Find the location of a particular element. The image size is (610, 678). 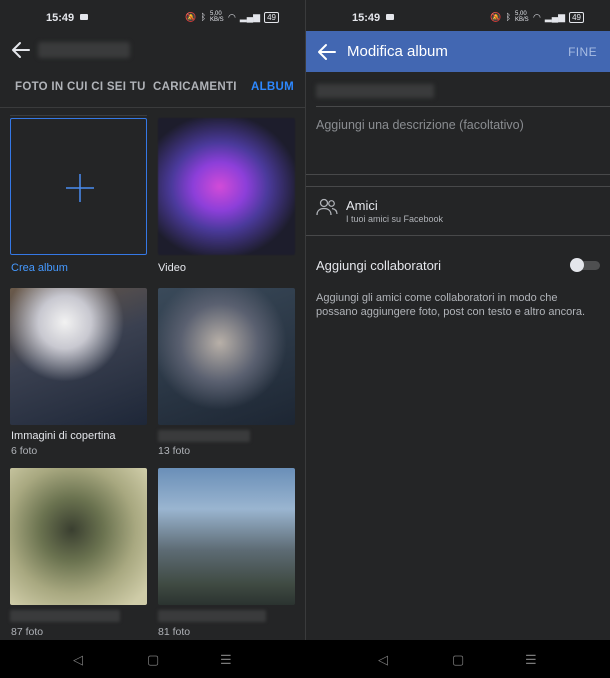

album-count: 81 foto is located at coordinates (174, 632).